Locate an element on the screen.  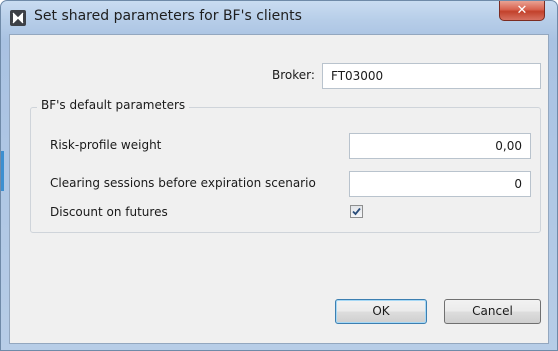
clearing-sessions-field: 0 is located at coordinates (440, 184).